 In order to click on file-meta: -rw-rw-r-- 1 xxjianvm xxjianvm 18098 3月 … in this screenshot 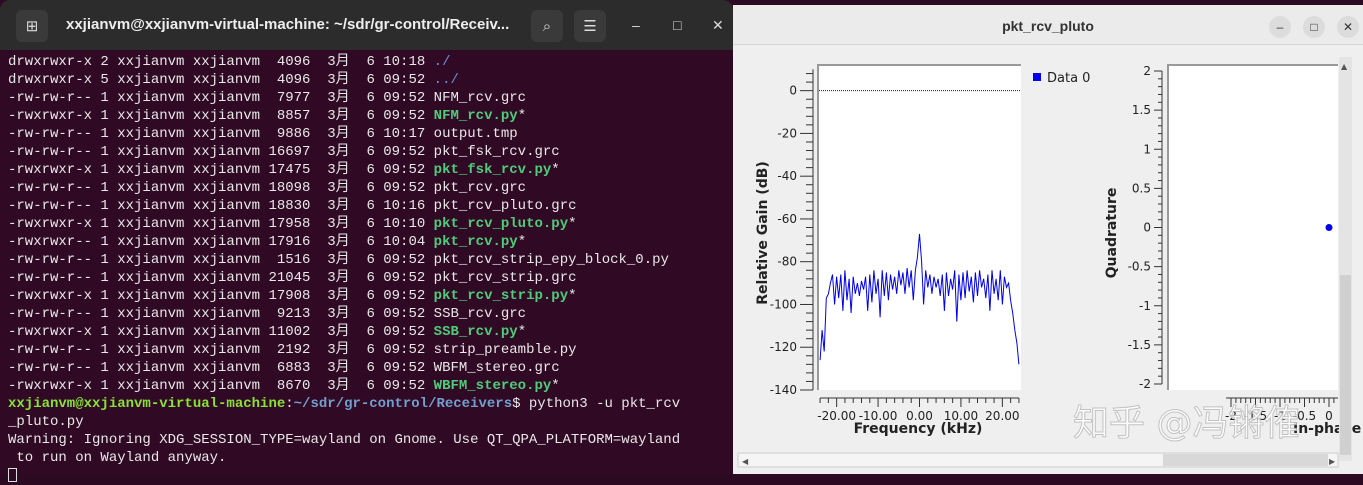, I will do `click(221, 188)`.